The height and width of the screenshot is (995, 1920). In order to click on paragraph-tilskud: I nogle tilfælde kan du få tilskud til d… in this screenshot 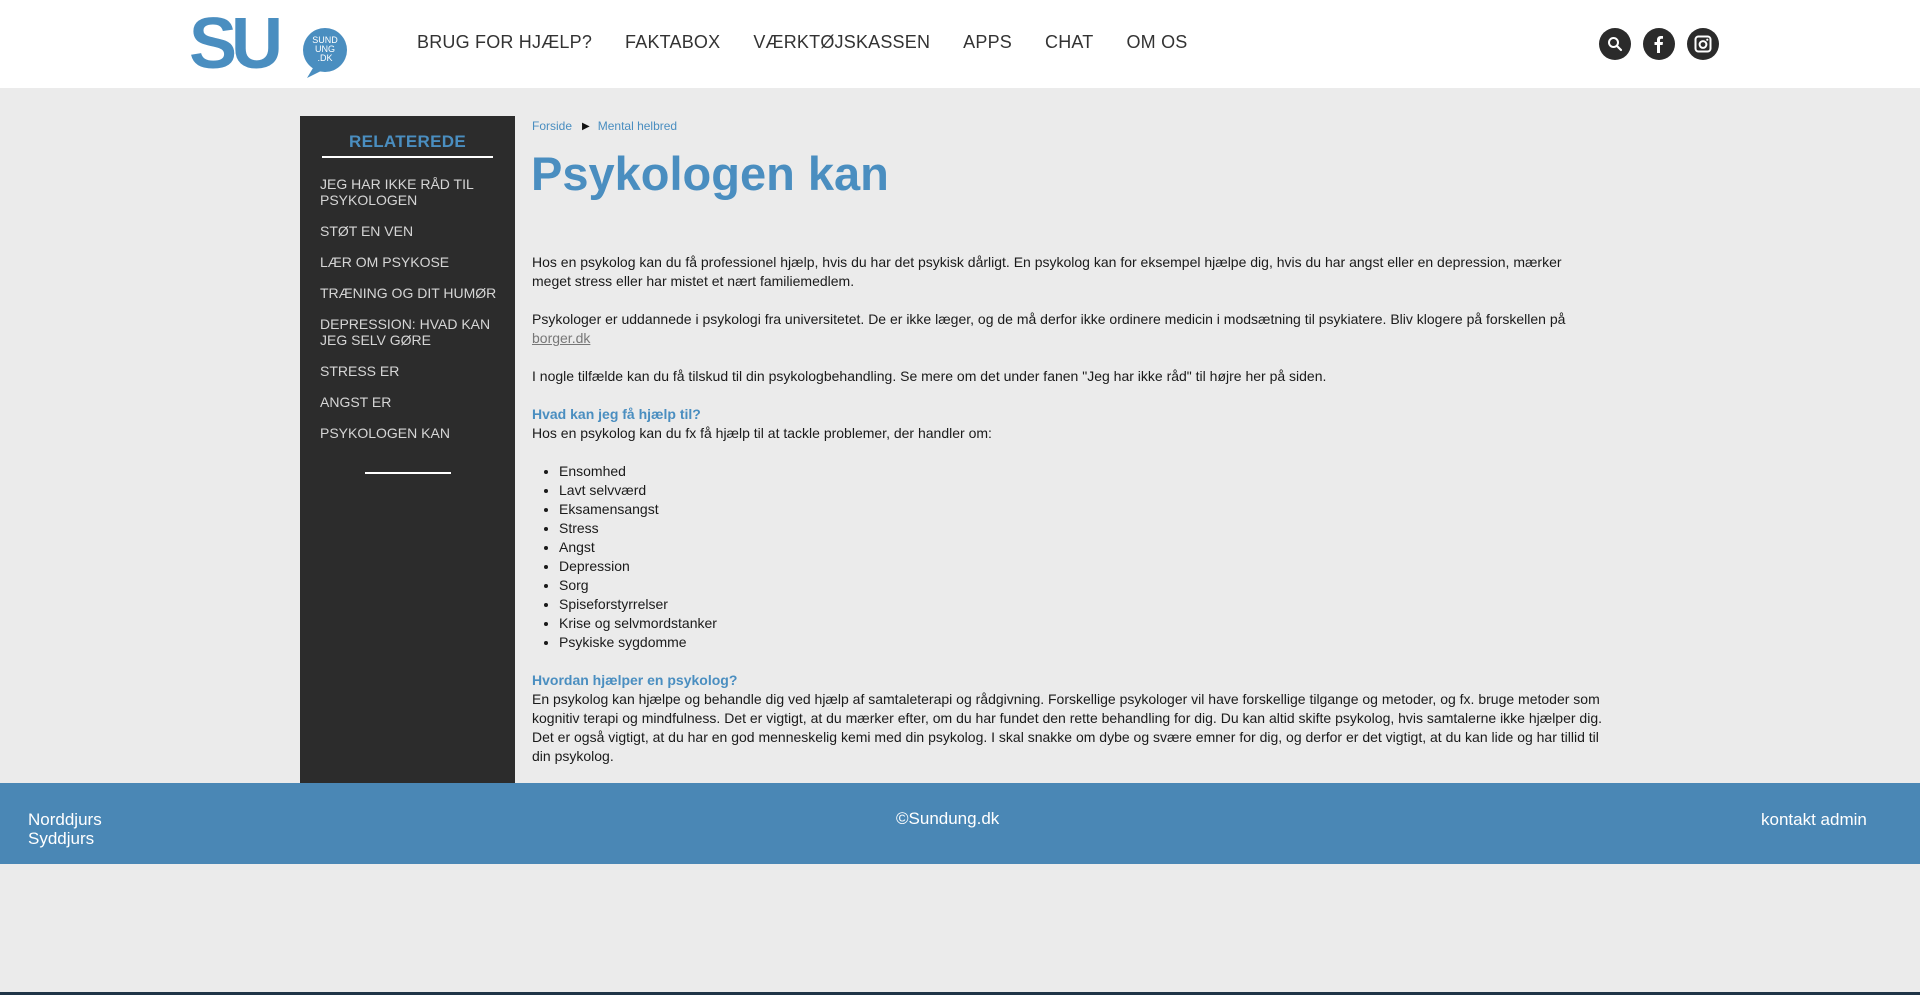, I will do `click(929, 376)`.